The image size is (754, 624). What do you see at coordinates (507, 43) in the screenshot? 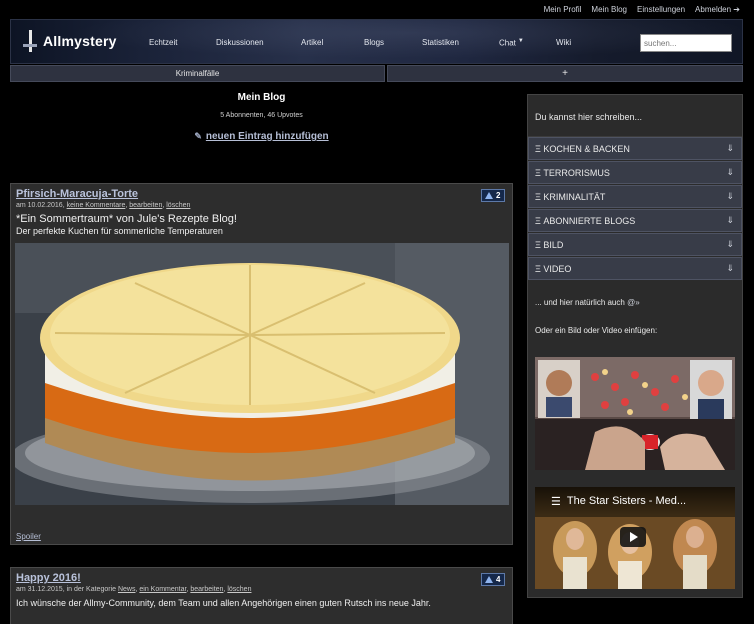
I see `nav-chat-label: Chat` at bounding box center [507, 43].